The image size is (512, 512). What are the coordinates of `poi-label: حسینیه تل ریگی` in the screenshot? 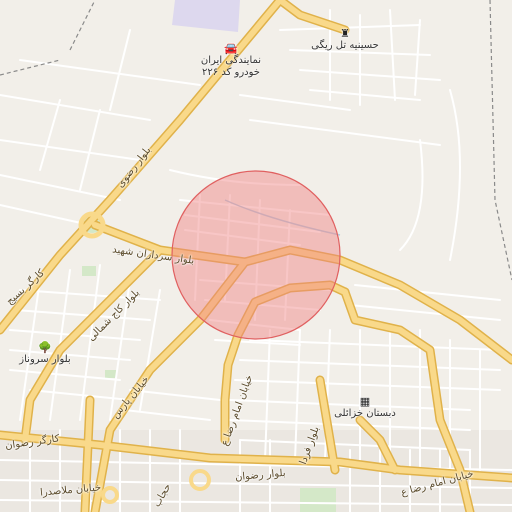 It's located at (345, 45).